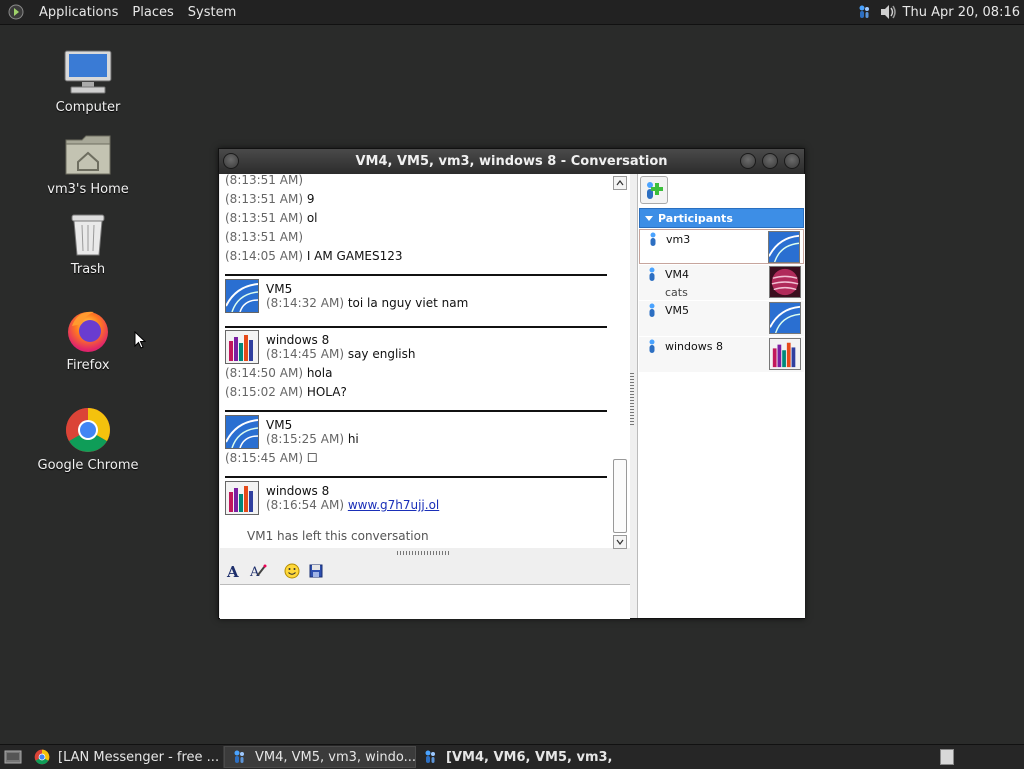  Describe the element at coordinates (152, 12) in the screenshot. I see `menu-places: Places` at that location.